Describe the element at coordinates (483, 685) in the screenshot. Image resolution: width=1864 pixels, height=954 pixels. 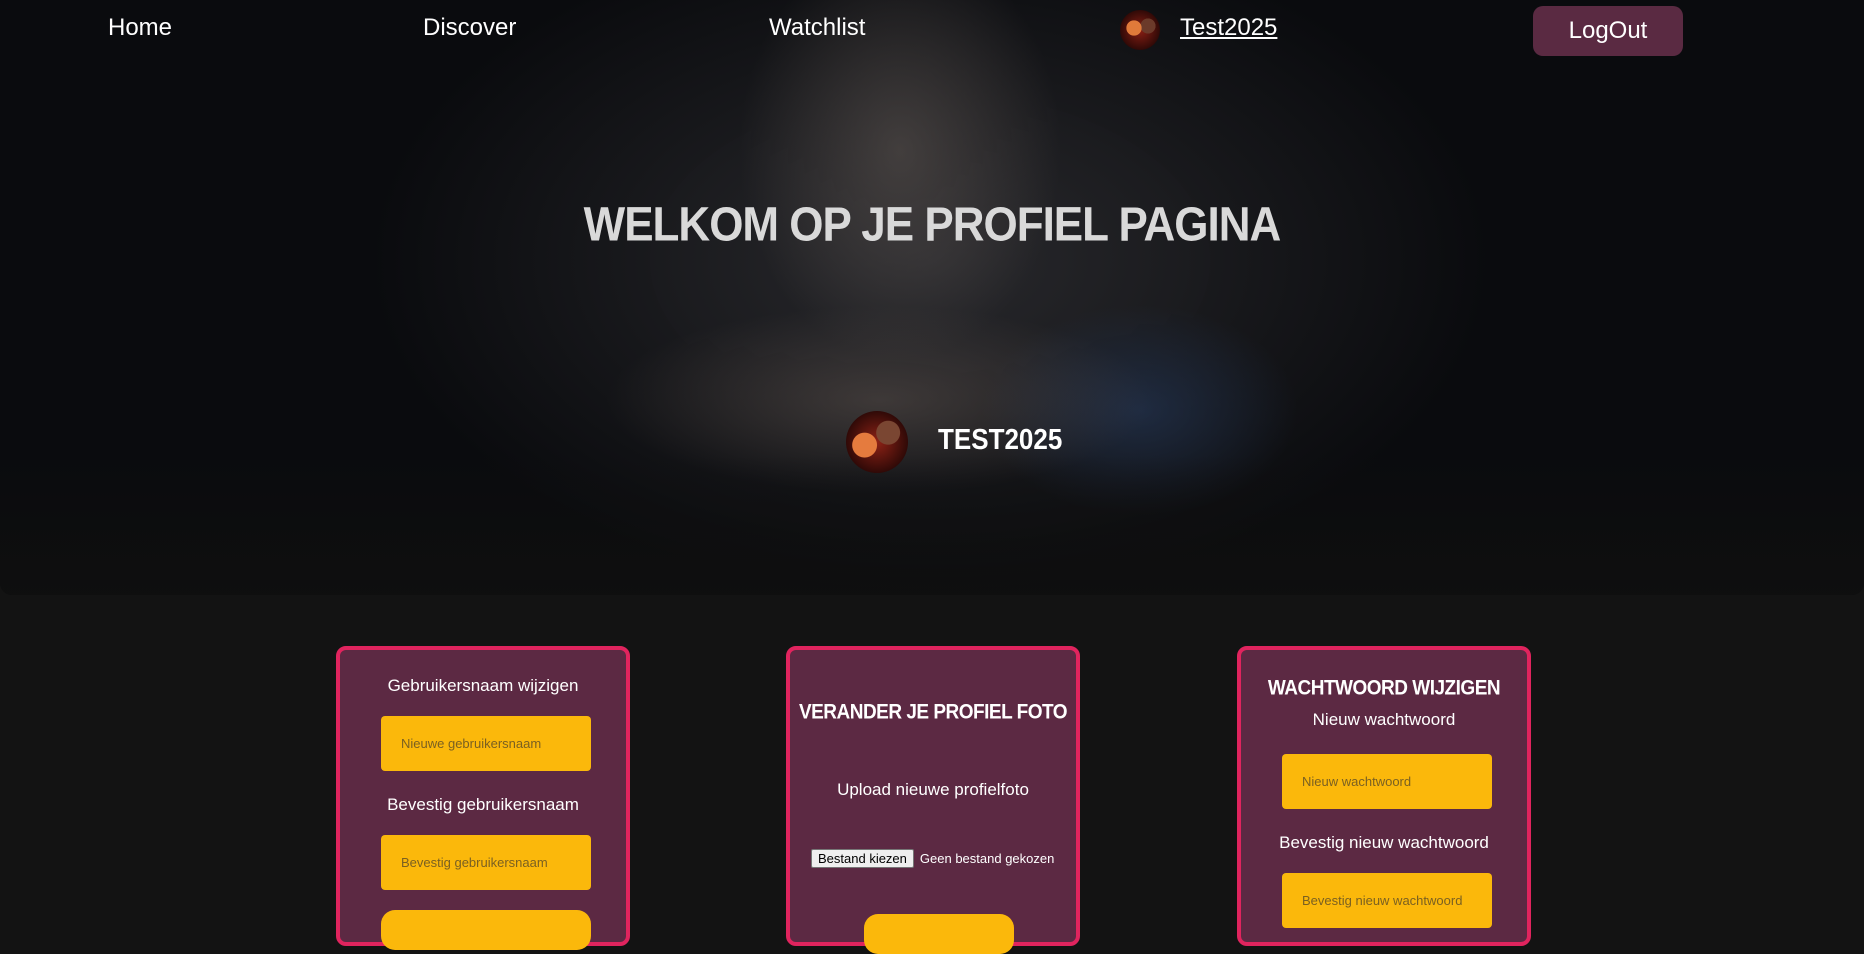
I see `new-username-label: Gebruikersnaam wijzigen` at that location.